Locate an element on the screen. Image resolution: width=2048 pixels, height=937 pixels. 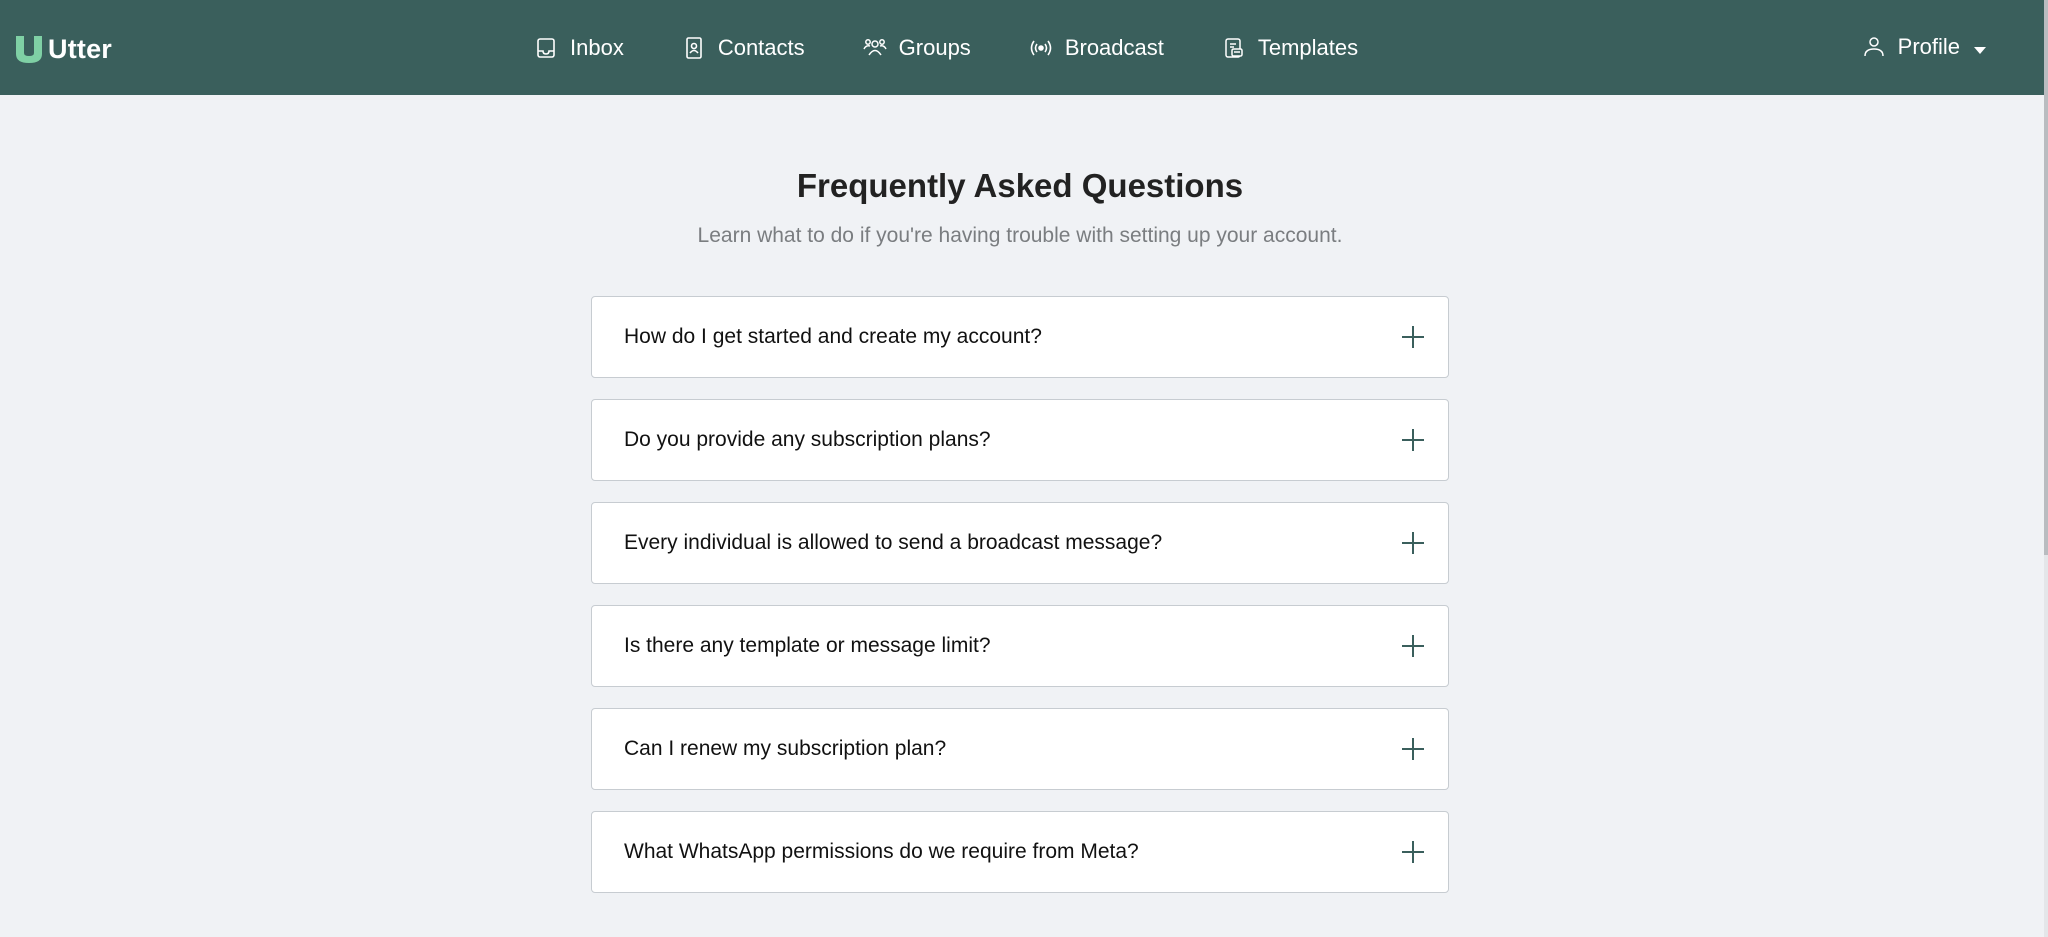
page-title: Frequently Asked Questions is located at coordinates (1020, 185).